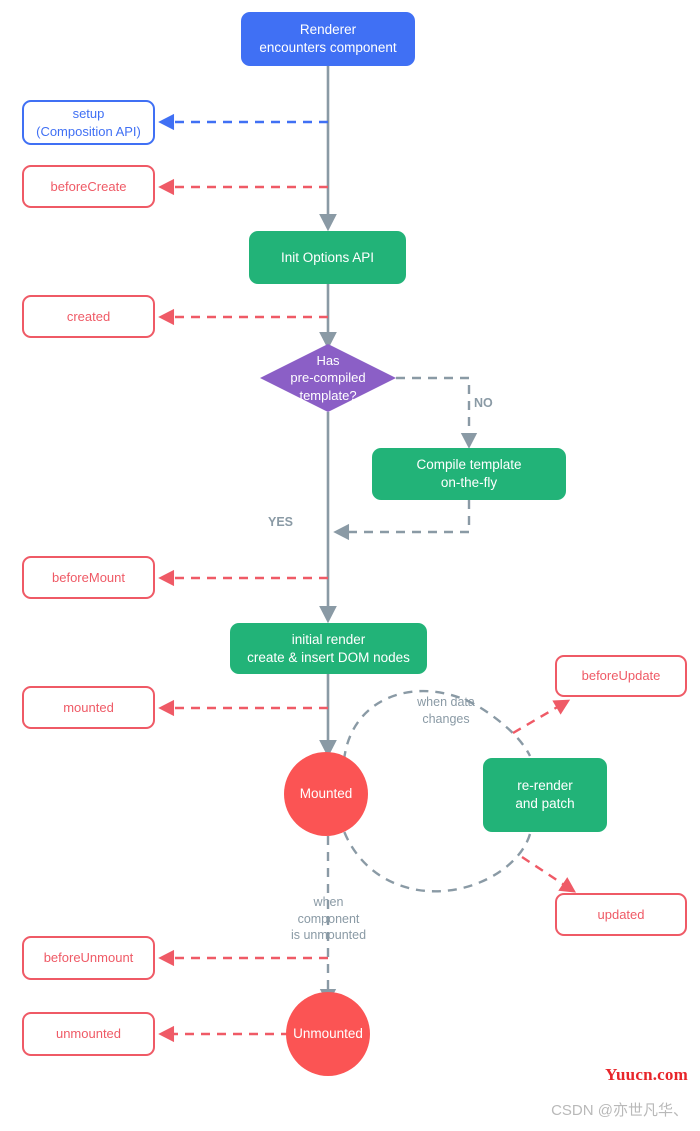 This screenshot has height=1131, width=700. I want to click on node-before-update: beforeUpdate, so click(621, 676).